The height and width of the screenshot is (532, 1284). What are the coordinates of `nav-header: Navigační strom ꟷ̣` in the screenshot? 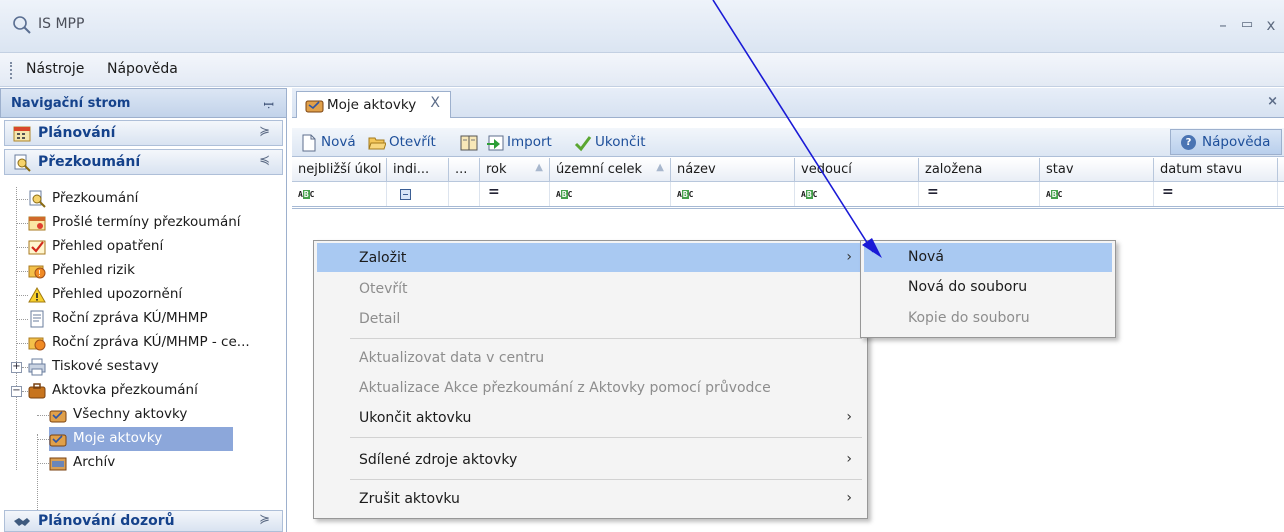 It's located at (143, 103).